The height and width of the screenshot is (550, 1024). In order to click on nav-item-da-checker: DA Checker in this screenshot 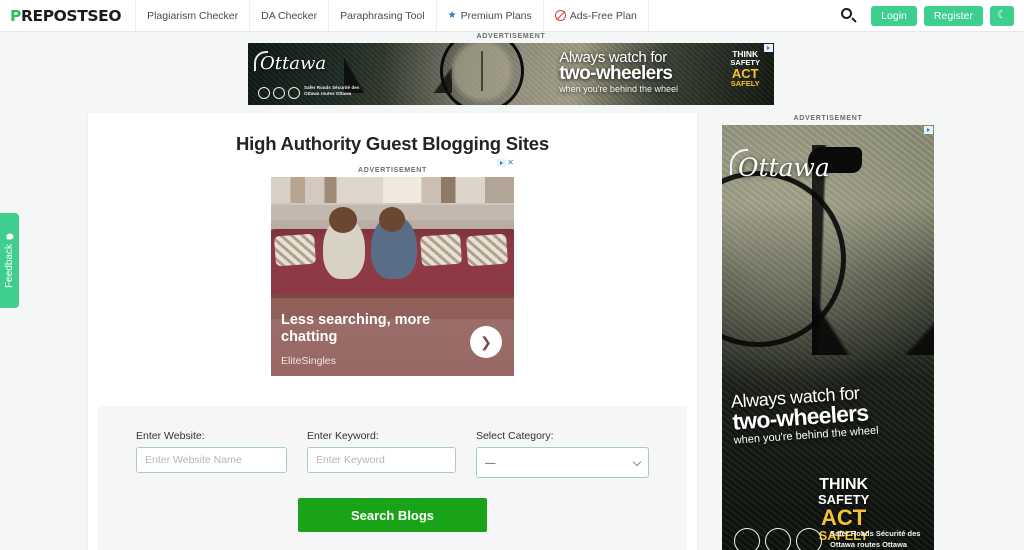, I will do `click(290, 16)`.